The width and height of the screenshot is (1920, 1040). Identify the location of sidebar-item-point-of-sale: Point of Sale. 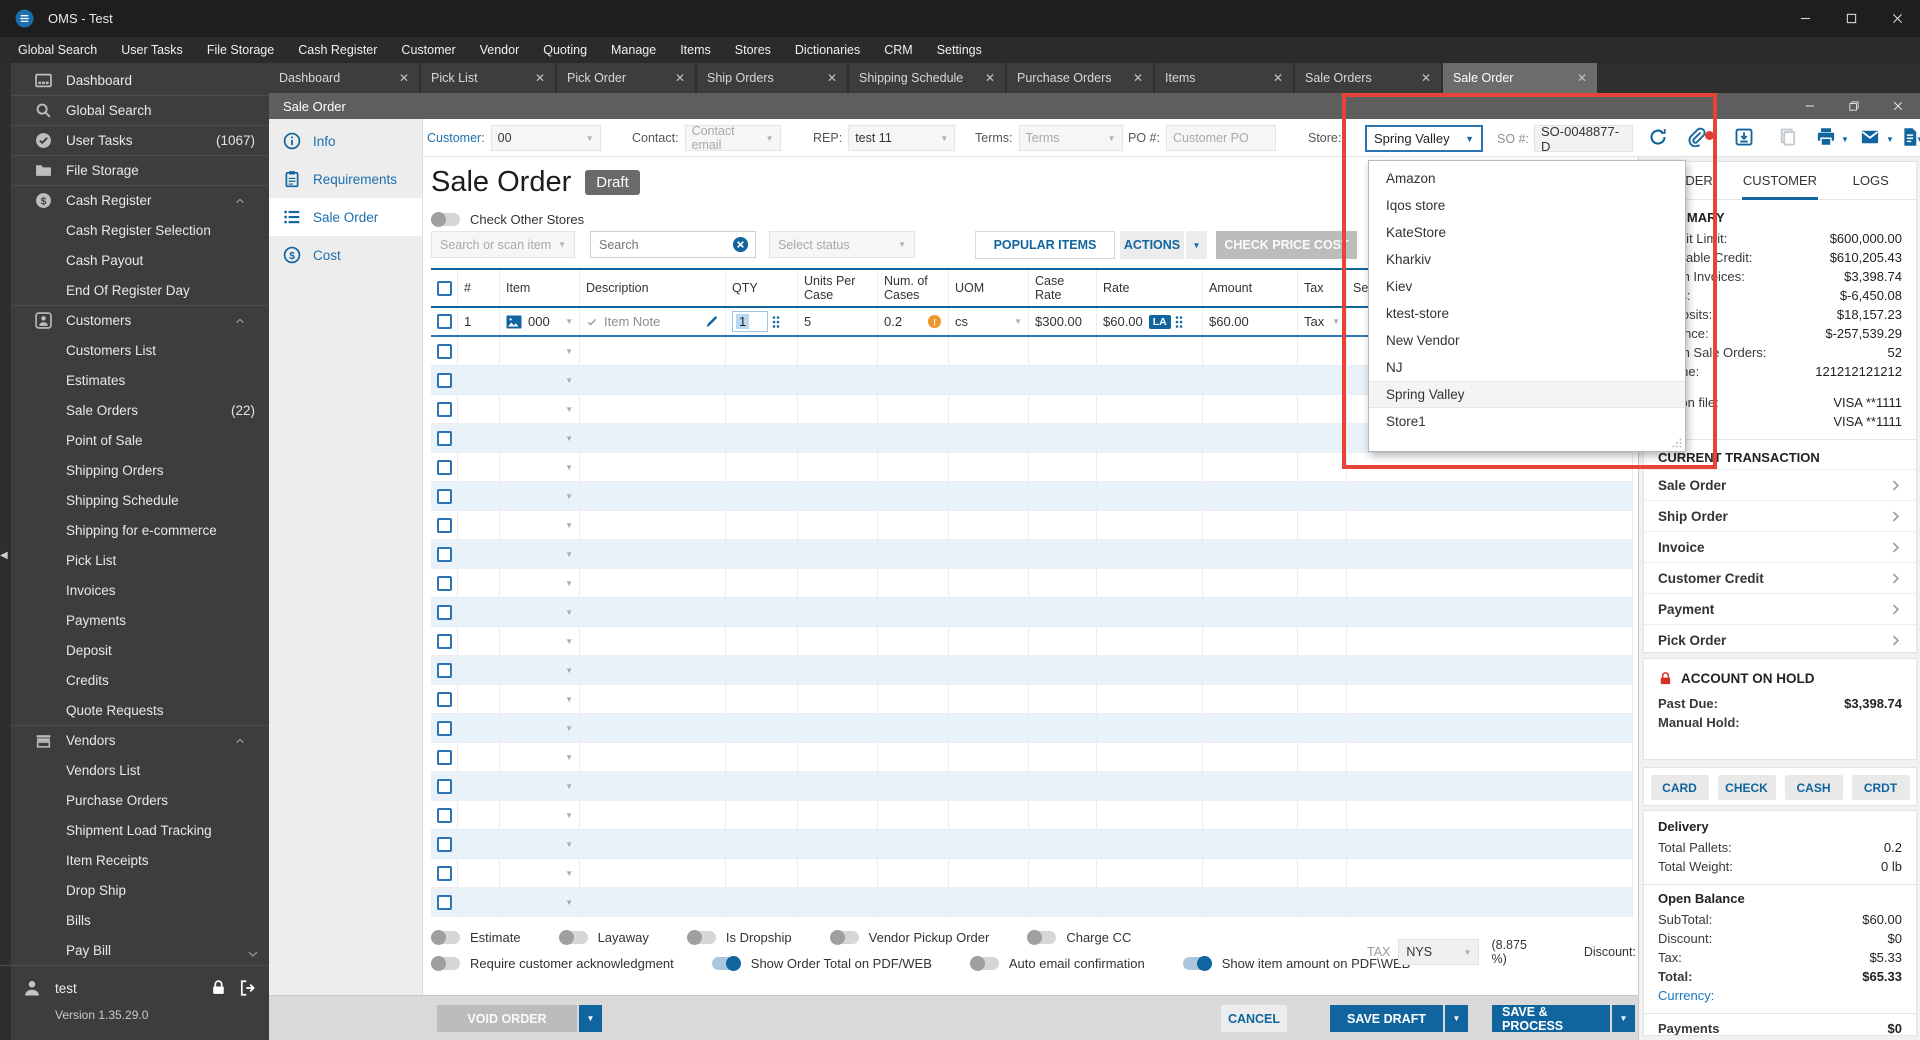
(140, 440).